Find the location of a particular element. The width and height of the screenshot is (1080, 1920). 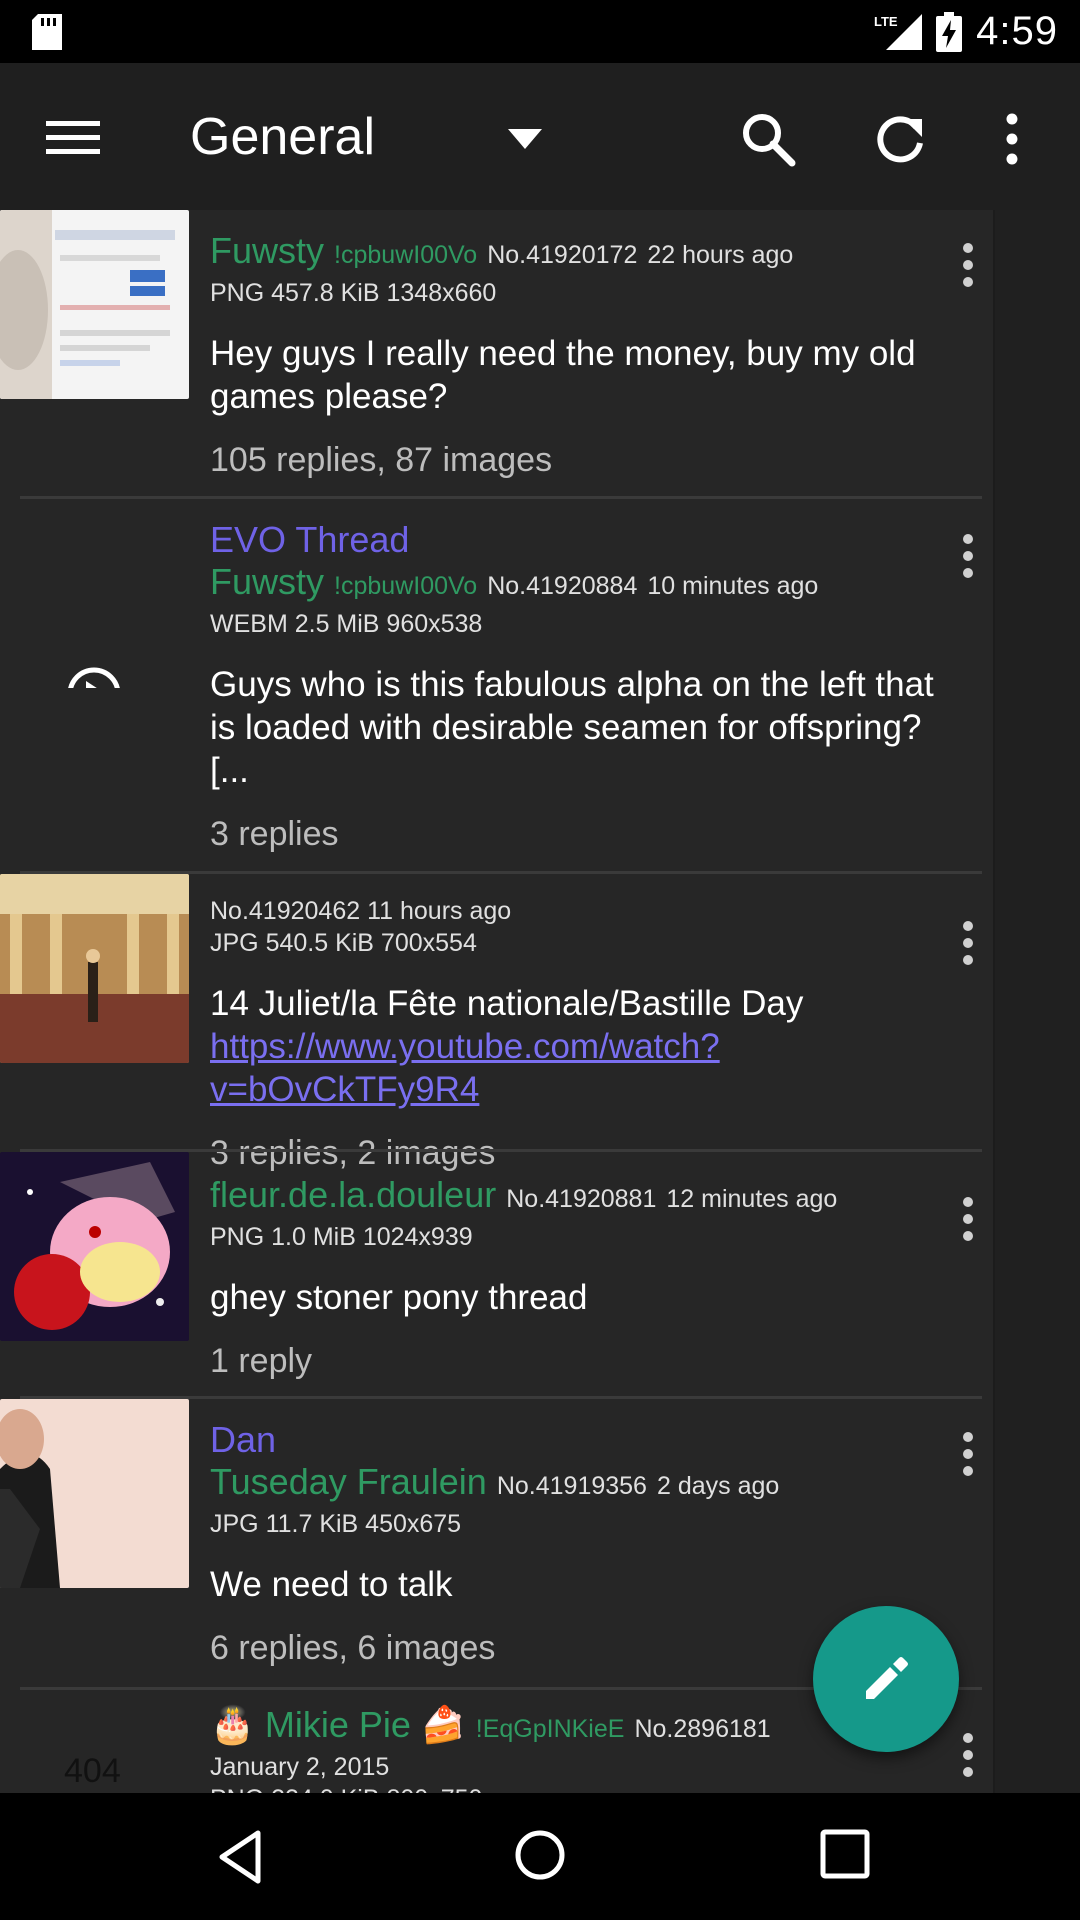

navigation-bar is located at coordinates (540, 1856).